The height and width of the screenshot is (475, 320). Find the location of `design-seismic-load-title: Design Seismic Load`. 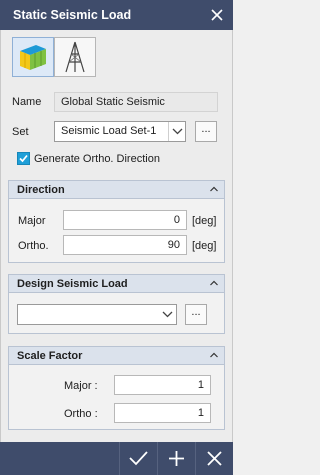

design-seismic-load-title: Design Seismic Load is located at coordinates (72, 284).